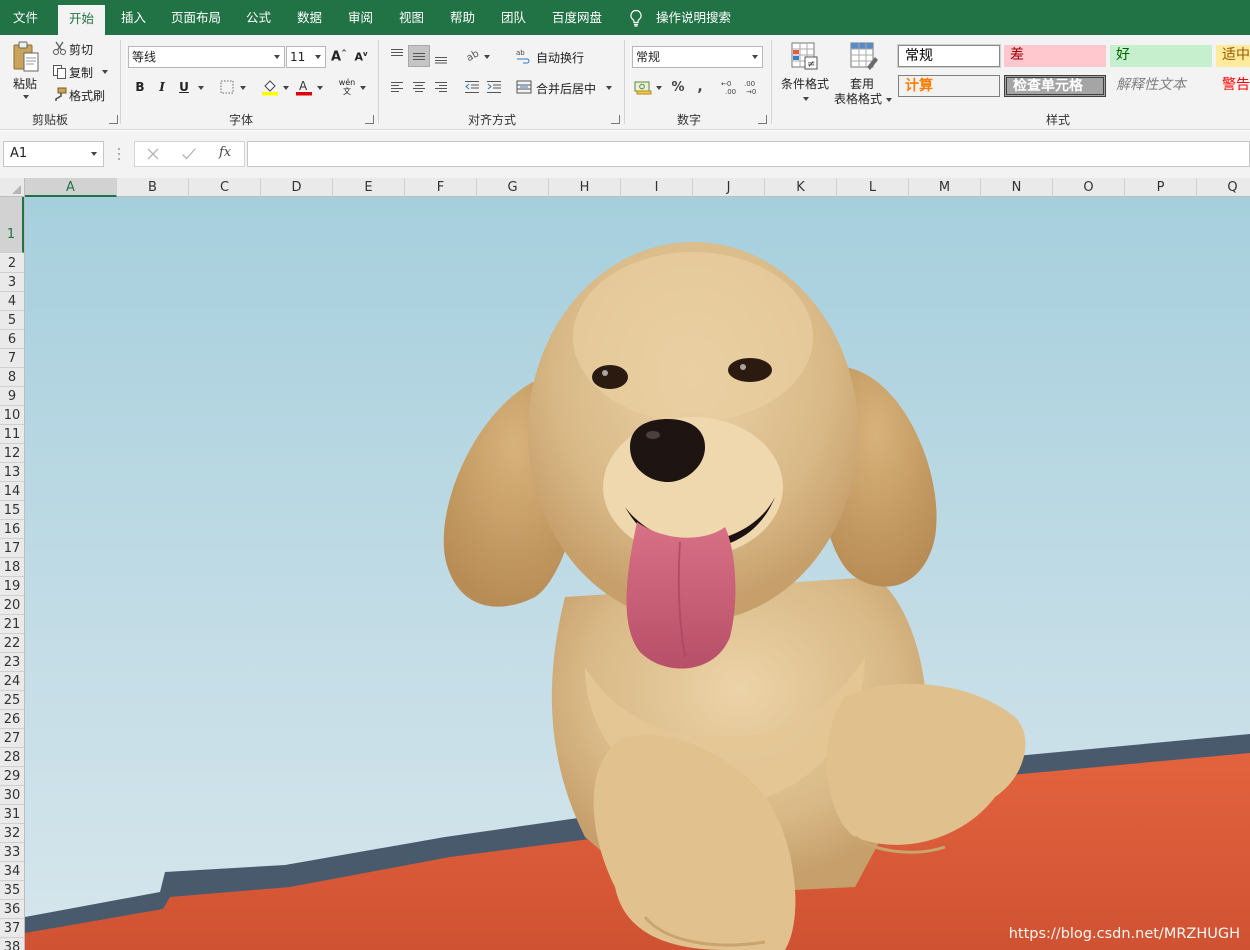 This screenshot has width=1250, height=950. Describe the element at coordinates (225, 152) in the screenshot. I see `insert-function-icon: fx` at that location.